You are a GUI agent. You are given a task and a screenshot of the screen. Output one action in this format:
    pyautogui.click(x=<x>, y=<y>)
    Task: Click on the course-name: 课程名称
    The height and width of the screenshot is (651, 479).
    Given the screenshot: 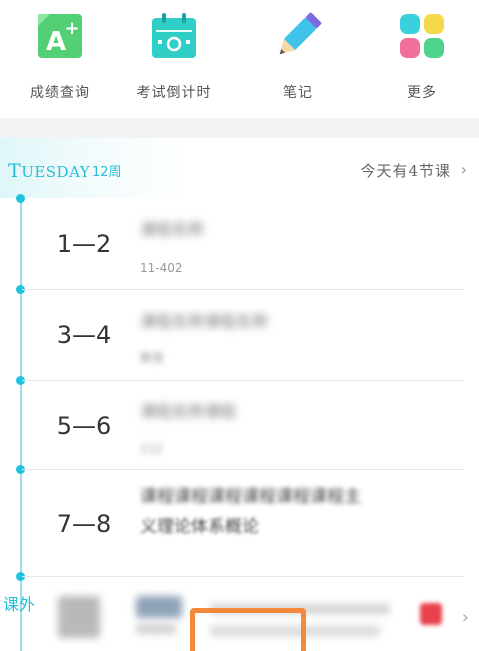 What is the action you would take?
    pyautogui.click(x=172, y=229)
    